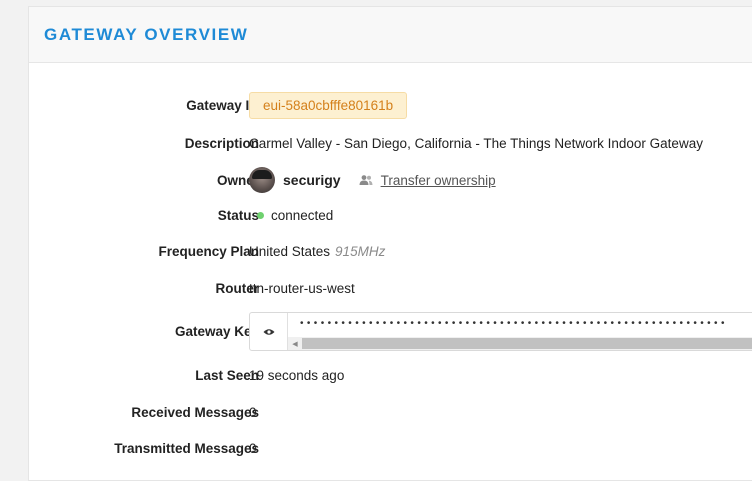 The height and width of the screenshot is (481, 752). What do you see at coordinates (390, 35) in the screenshot?
I see `card-header: GATEWAY OVERVIEW` at bounding box center [390, 35].